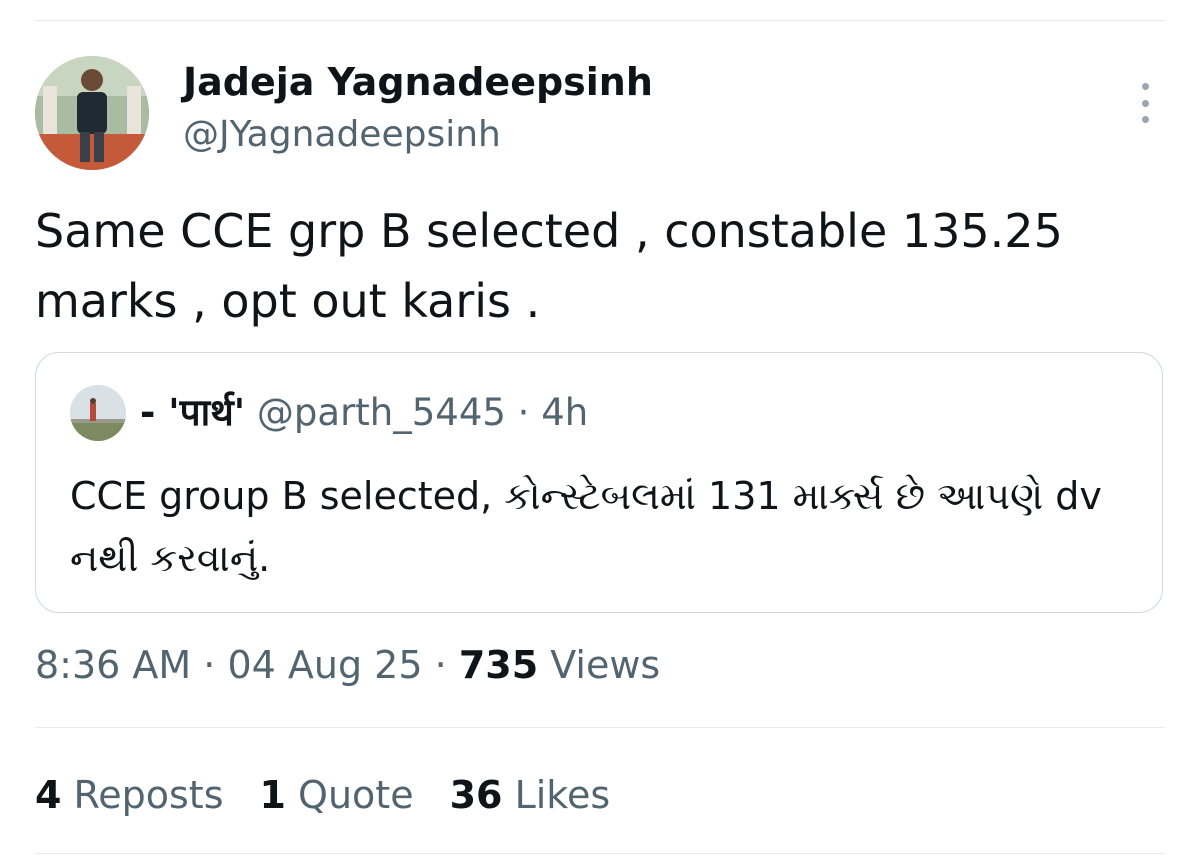 The width and height of the screenshot is (1200, 856). I want to click on tweet-header: Jadeja Yagnadeepsinh @JYagnadeepsinh, so click(600, 113).